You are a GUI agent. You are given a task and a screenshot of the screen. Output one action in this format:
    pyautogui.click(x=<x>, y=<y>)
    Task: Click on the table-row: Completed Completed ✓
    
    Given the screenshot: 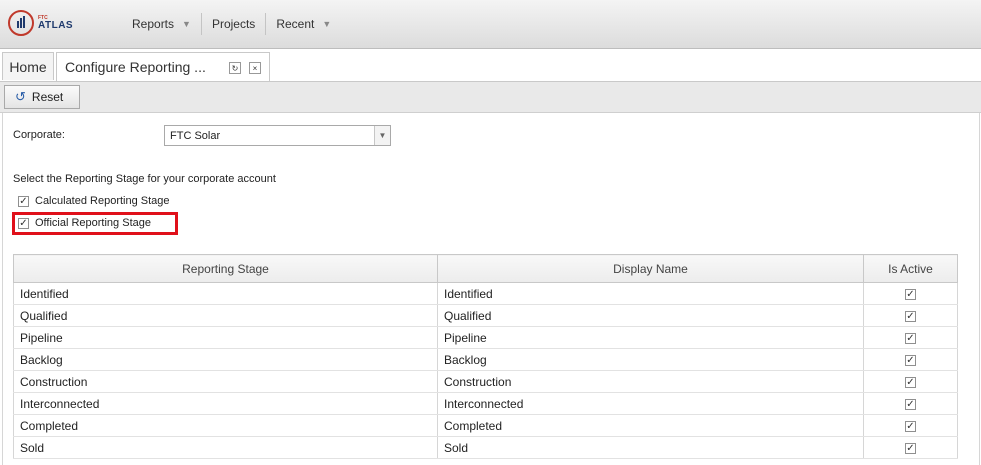 What is the action you would take?
    pyautogui.click(x=485, y=425)
    